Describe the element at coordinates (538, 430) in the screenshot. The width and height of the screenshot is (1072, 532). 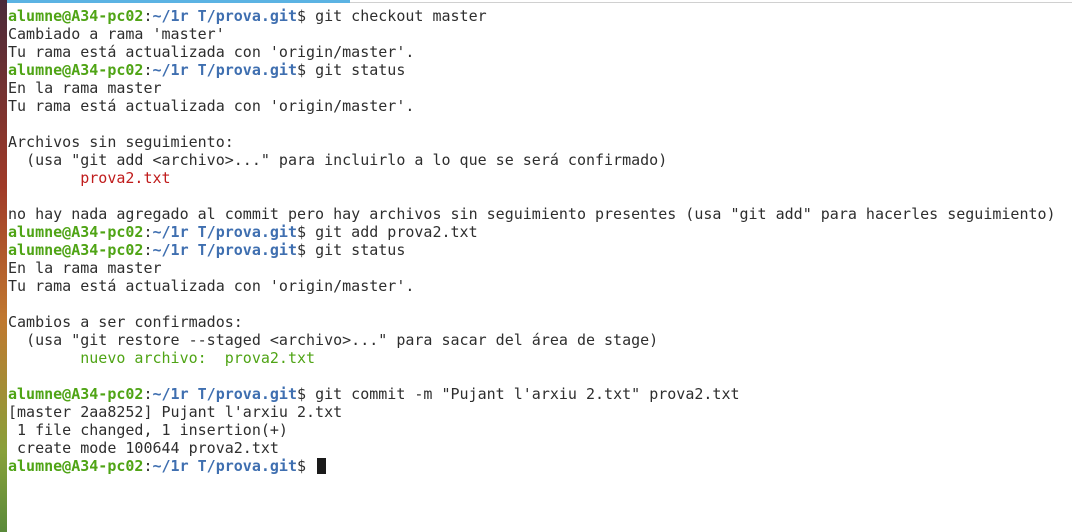
I see `output-line: 1 file changed, 1 insertion(+)` at that location.